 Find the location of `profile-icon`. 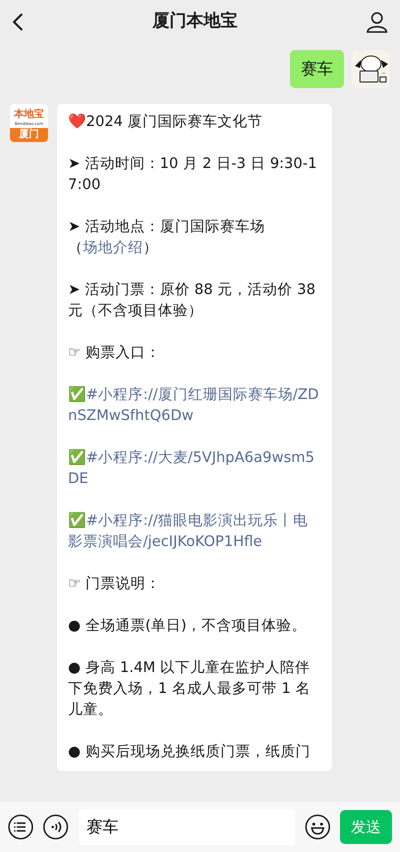

profile-icon is located at coordinates (377, 22).